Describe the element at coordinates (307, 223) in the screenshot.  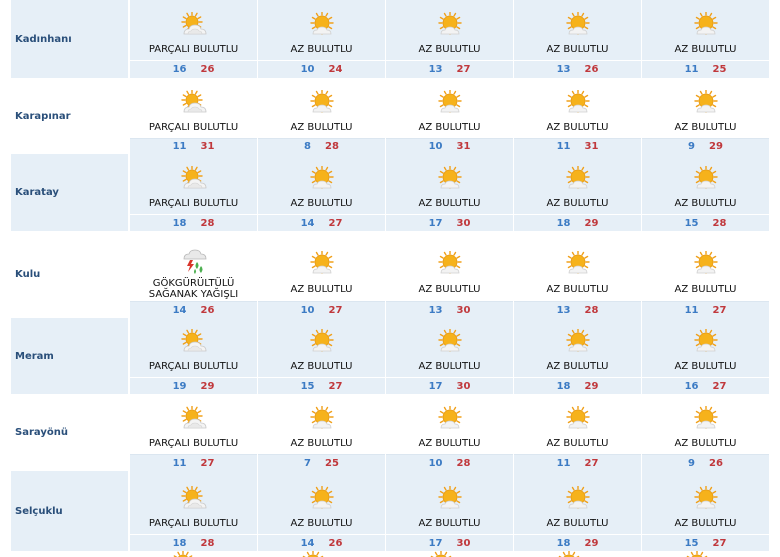
I see `min-temperature: 14` at that location.